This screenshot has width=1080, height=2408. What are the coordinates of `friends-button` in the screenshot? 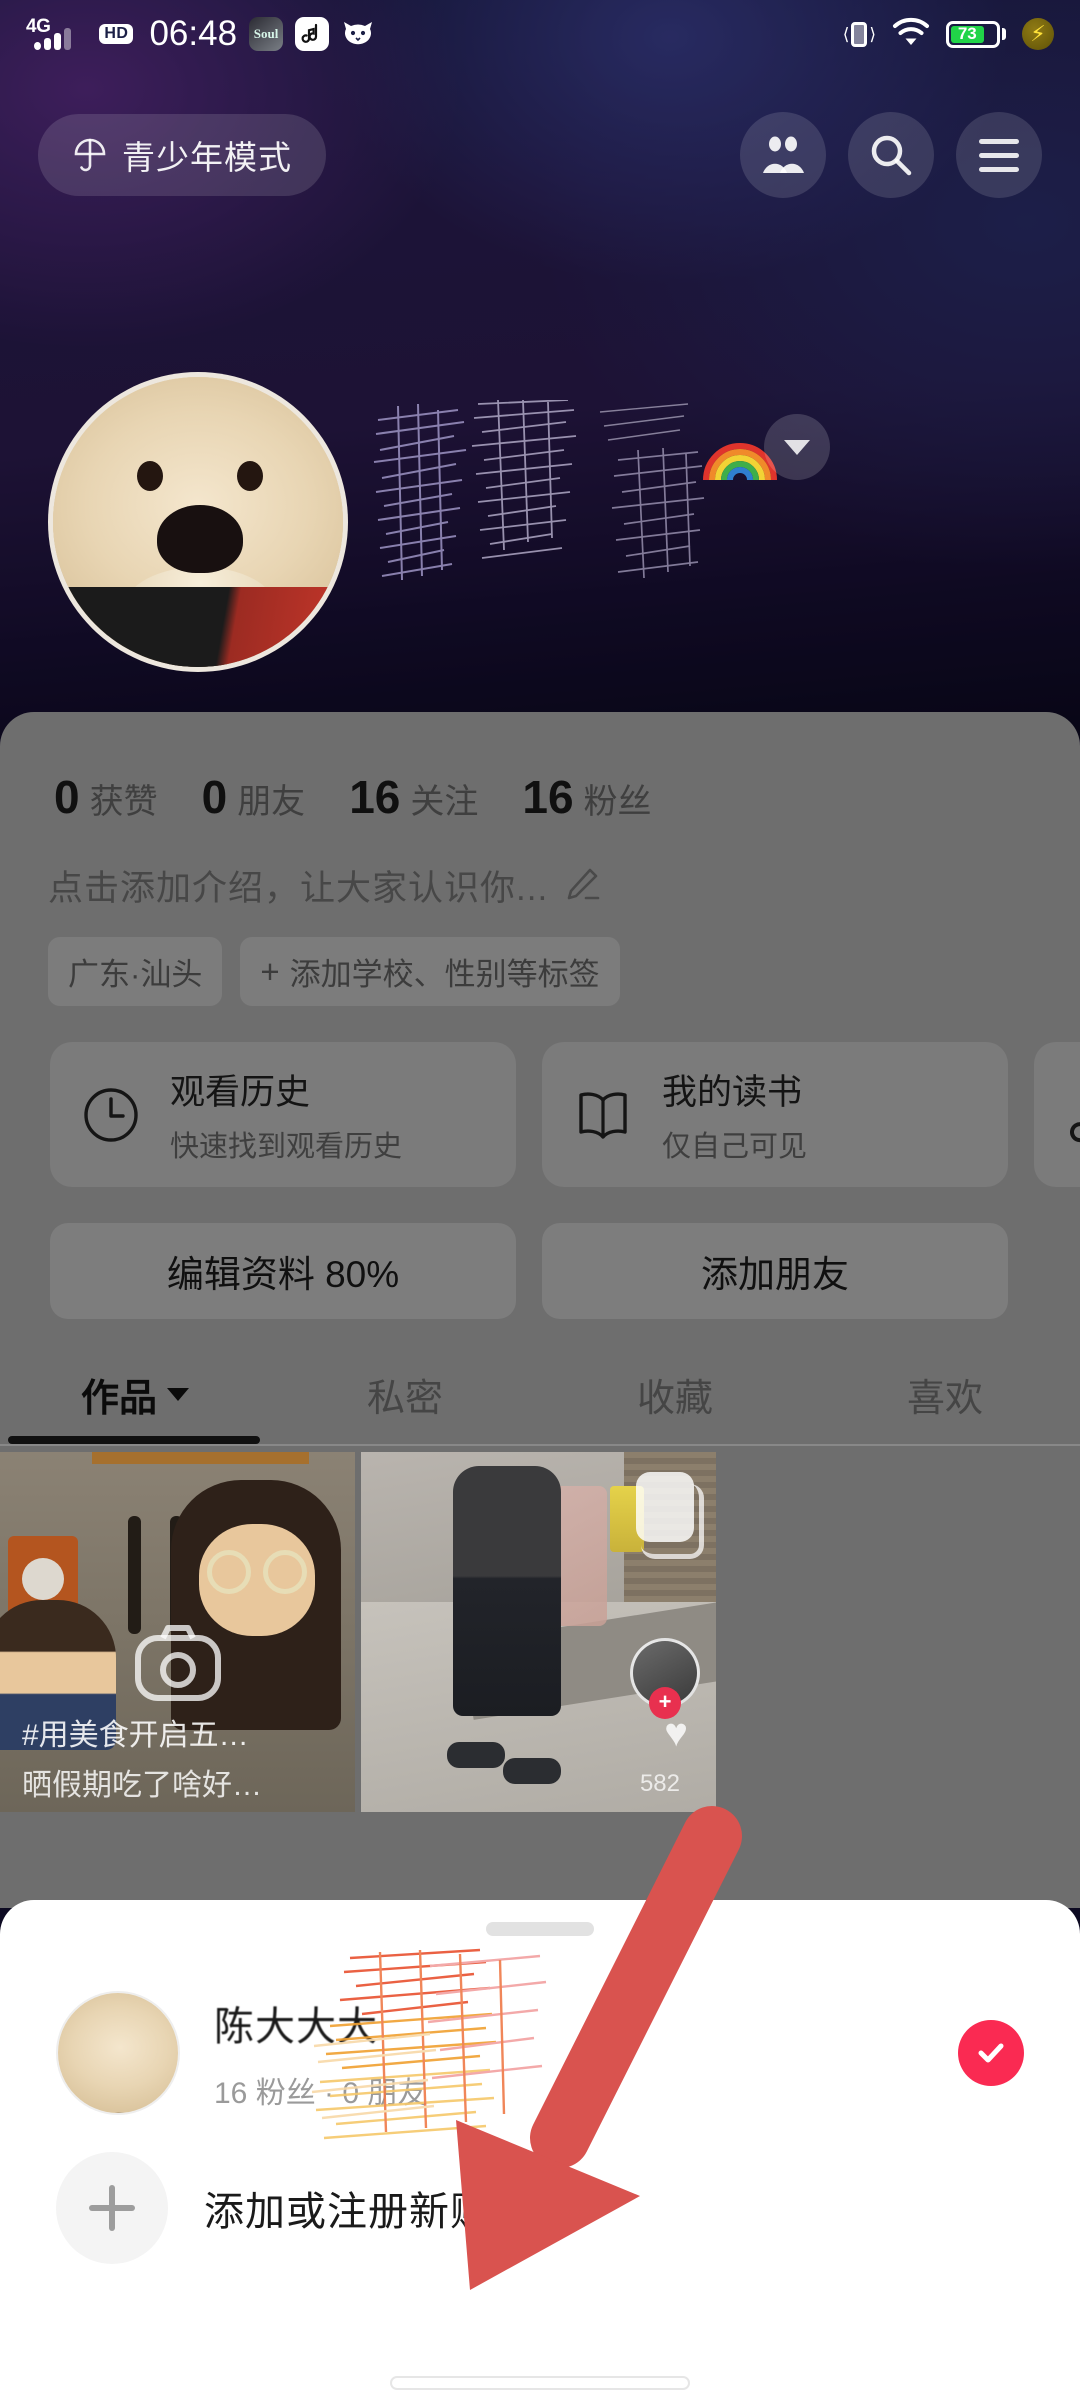 It's located at (783, 155).